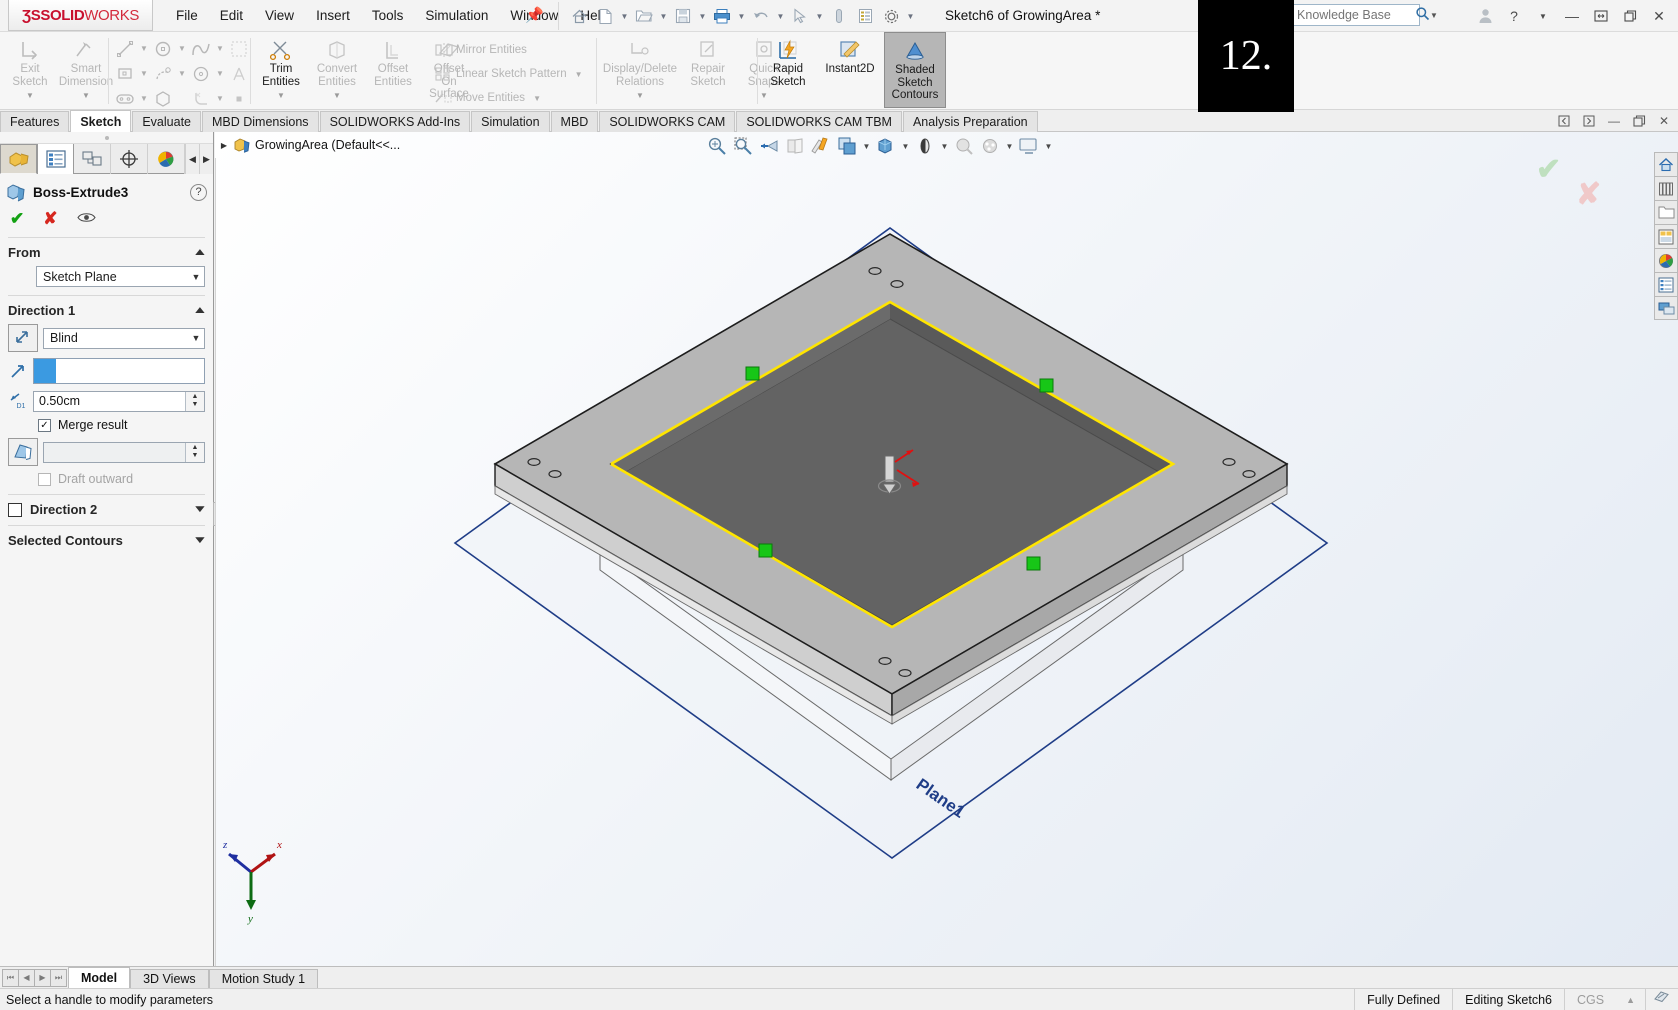  Describe the element at coordinates (19, 159) in the screenshot. I see `feature-manager-tab` at that location.